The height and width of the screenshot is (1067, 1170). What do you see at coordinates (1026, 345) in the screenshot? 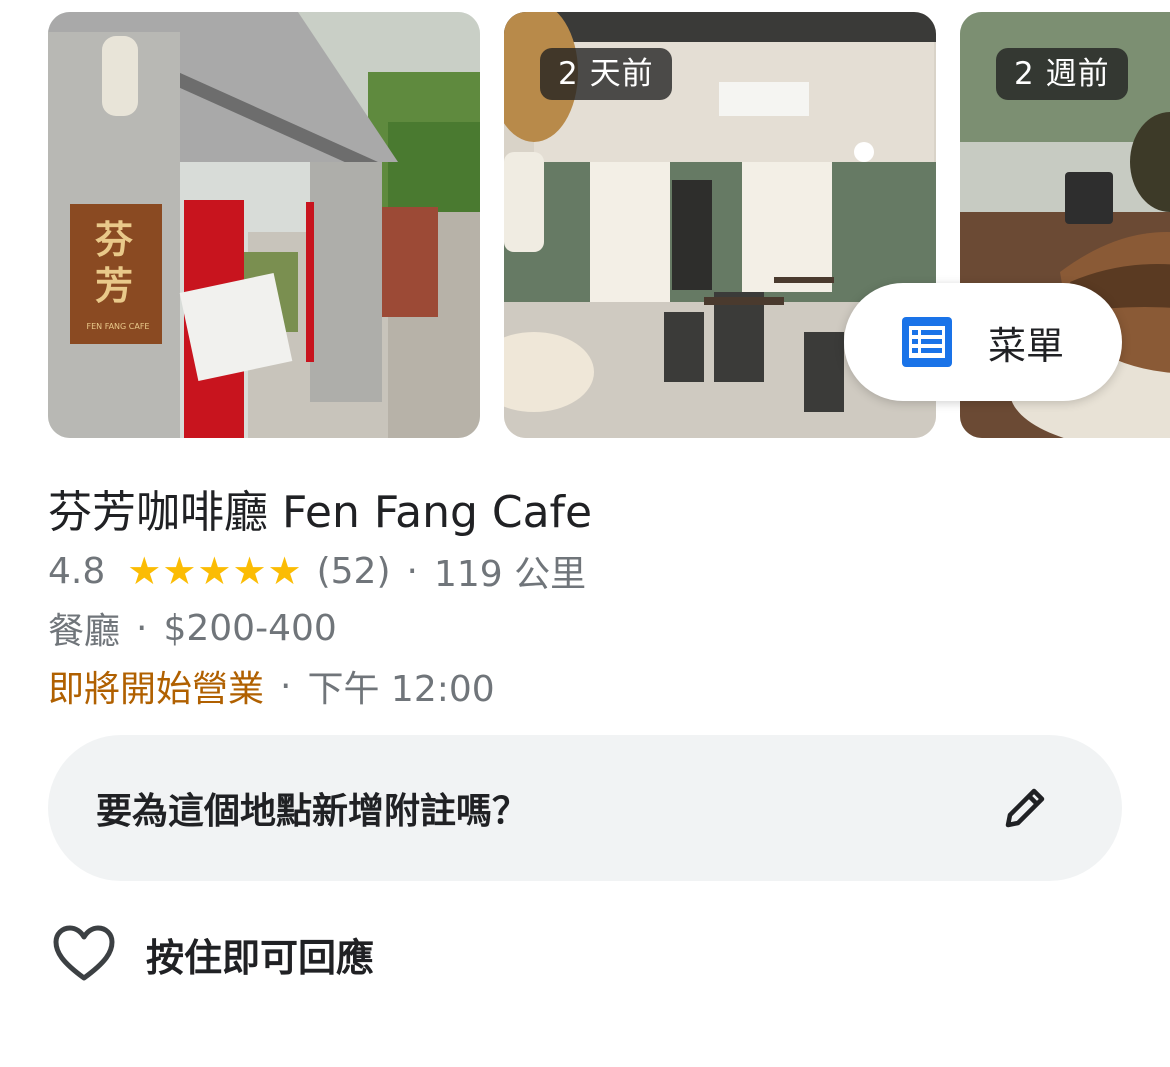
I see `menu-button-label: 菜單` at bounding box center [1026, 345].